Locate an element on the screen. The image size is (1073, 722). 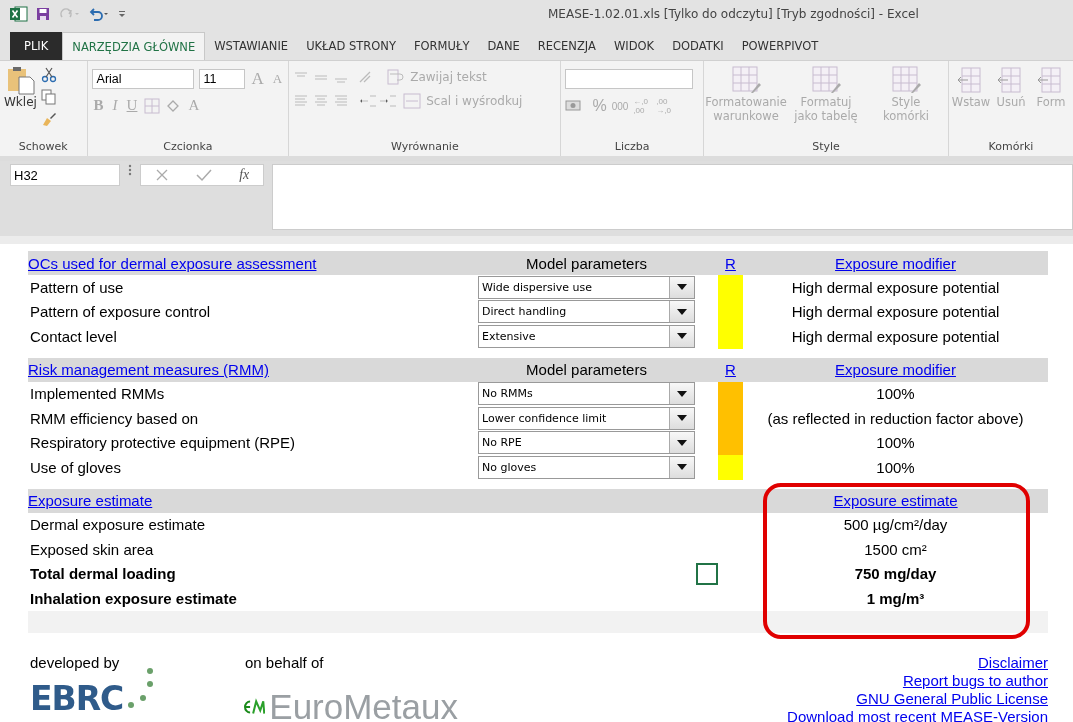
paste-button: Wklej is located at coordinates (20, 87).